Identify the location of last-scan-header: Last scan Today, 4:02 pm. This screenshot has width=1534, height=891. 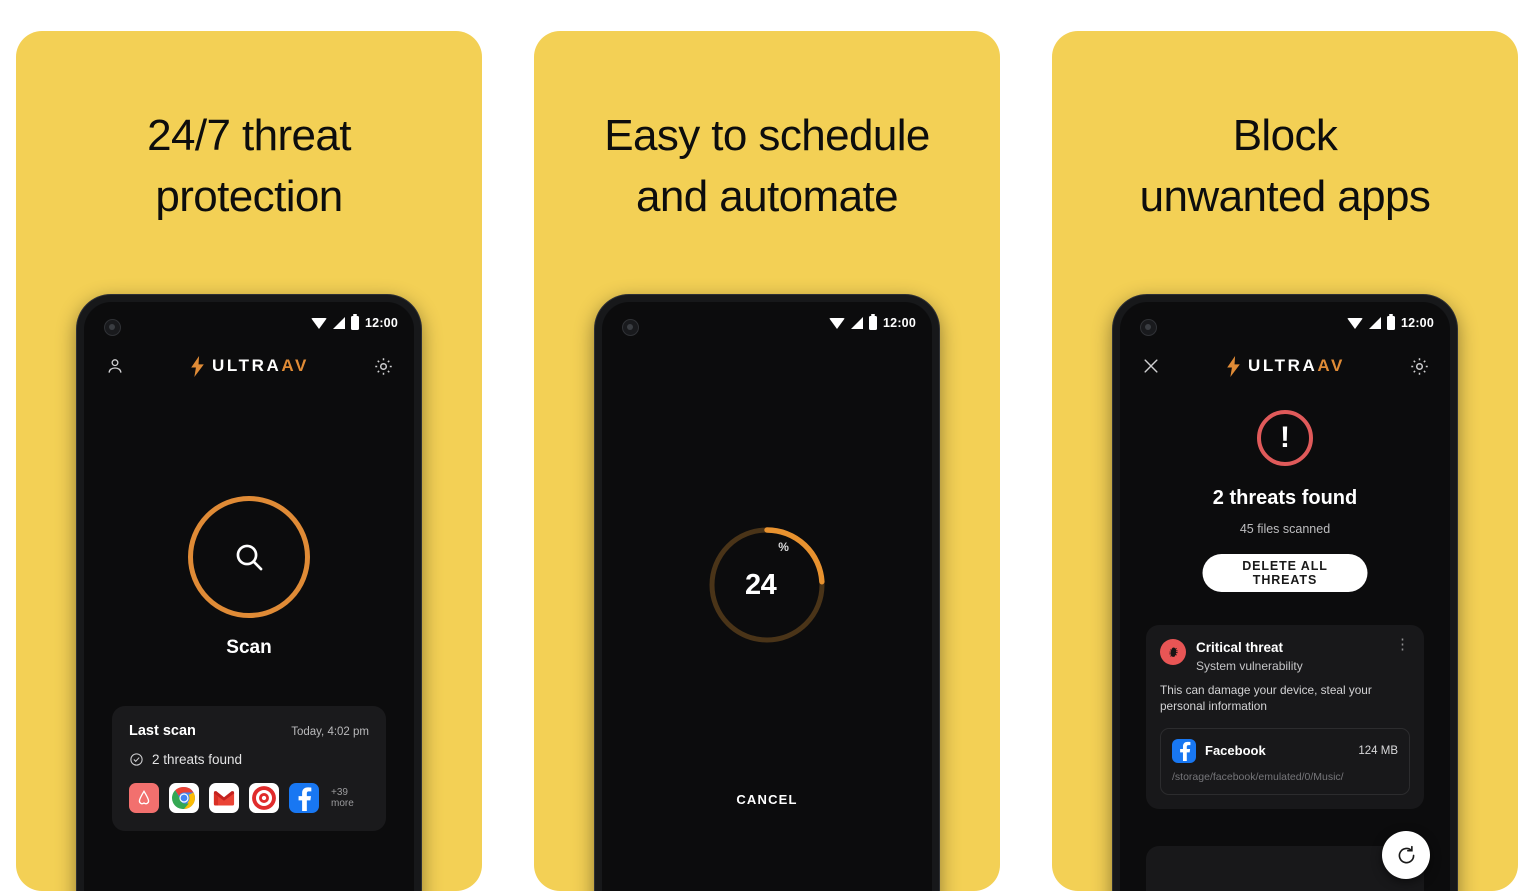
(249, 731).